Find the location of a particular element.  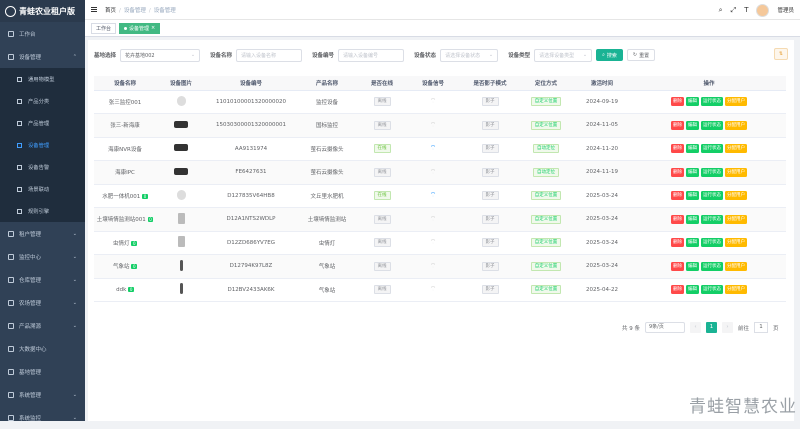

sub-item-device-alarm: 设备告警 is located at coordinates (42, 167).